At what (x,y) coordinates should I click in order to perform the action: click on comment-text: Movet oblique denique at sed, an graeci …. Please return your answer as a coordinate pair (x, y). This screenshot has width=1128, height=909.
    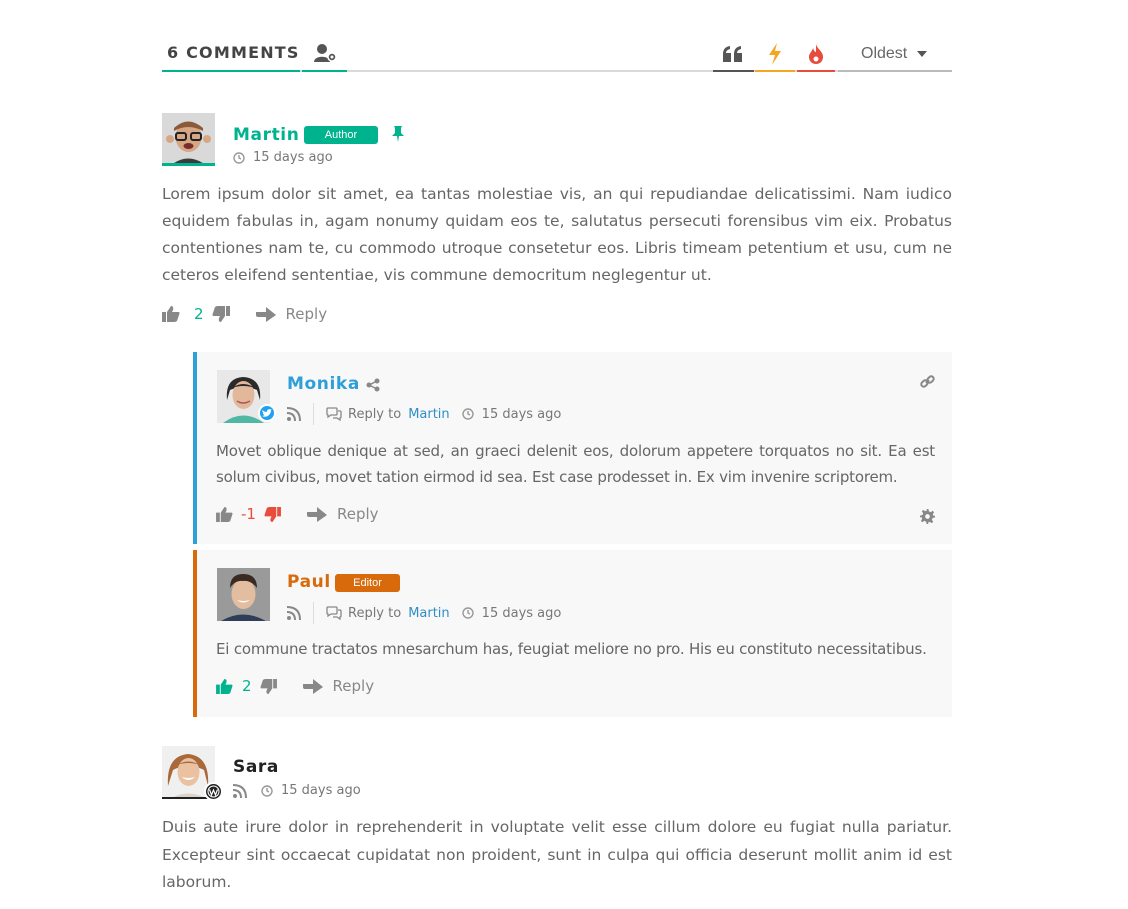
    Looking at the image, I should click on (575, 464).